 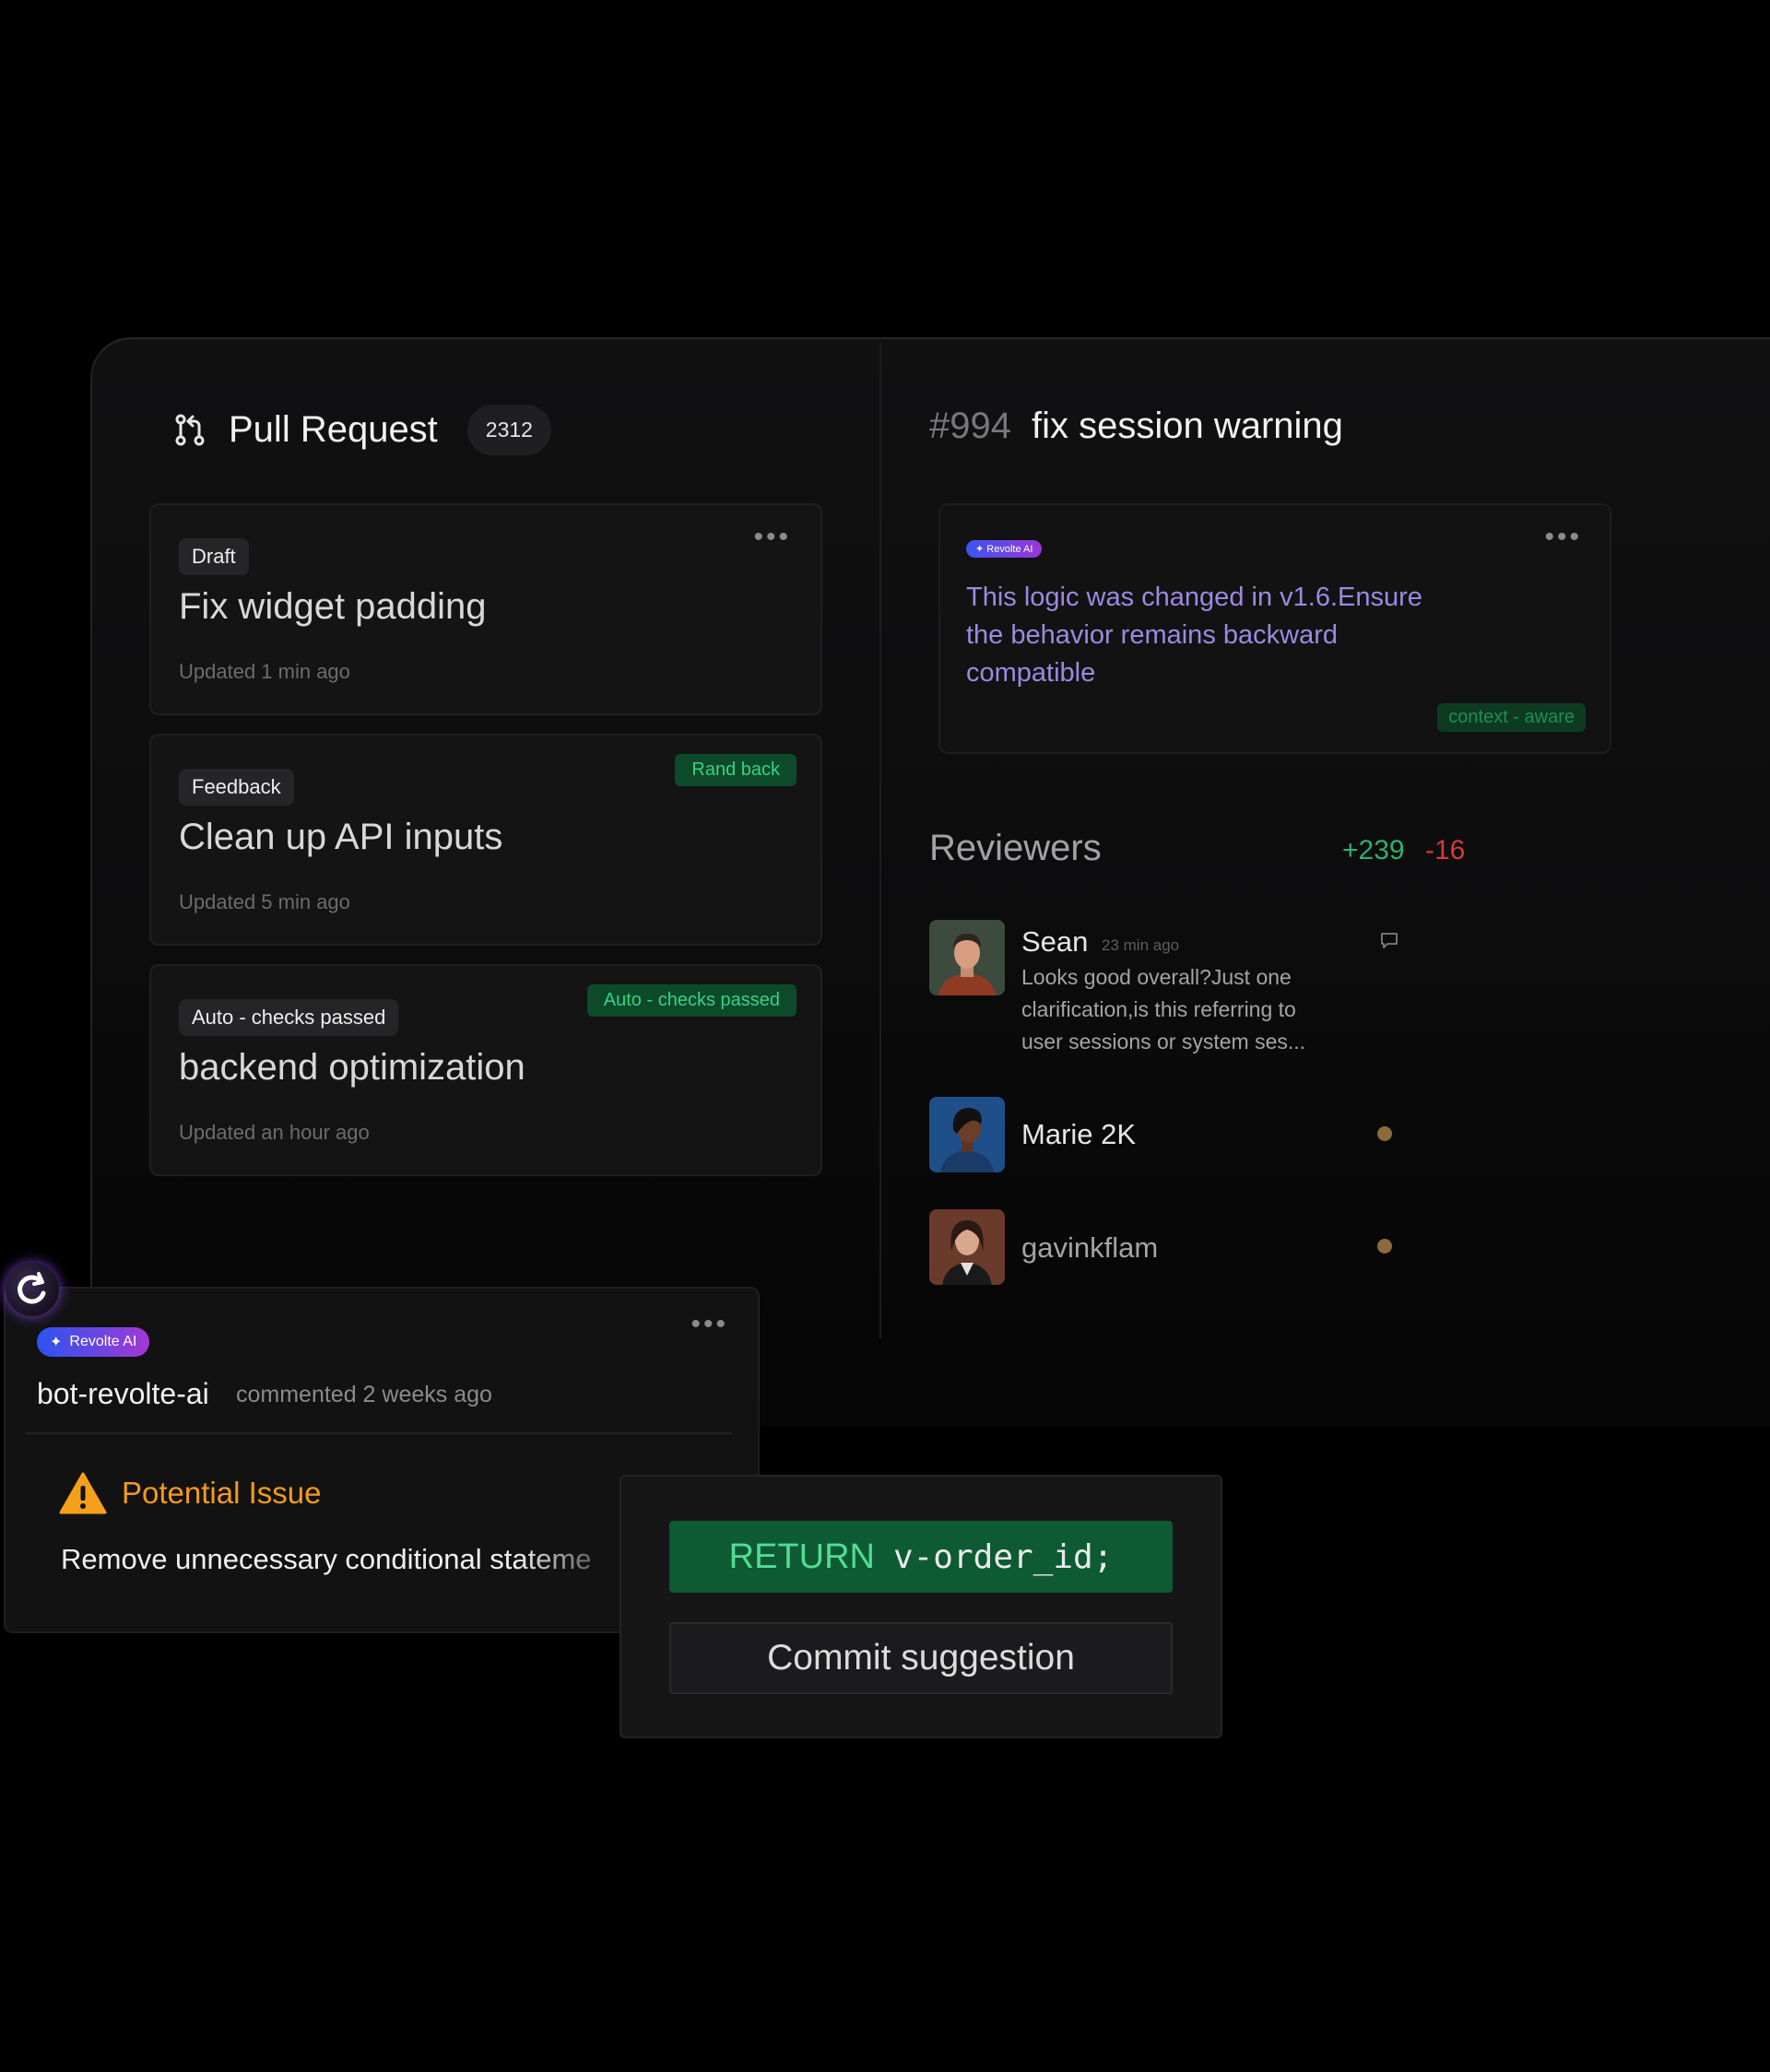 I want to click on pr-title: Clean up API inputs, so click(x=340, y=837).